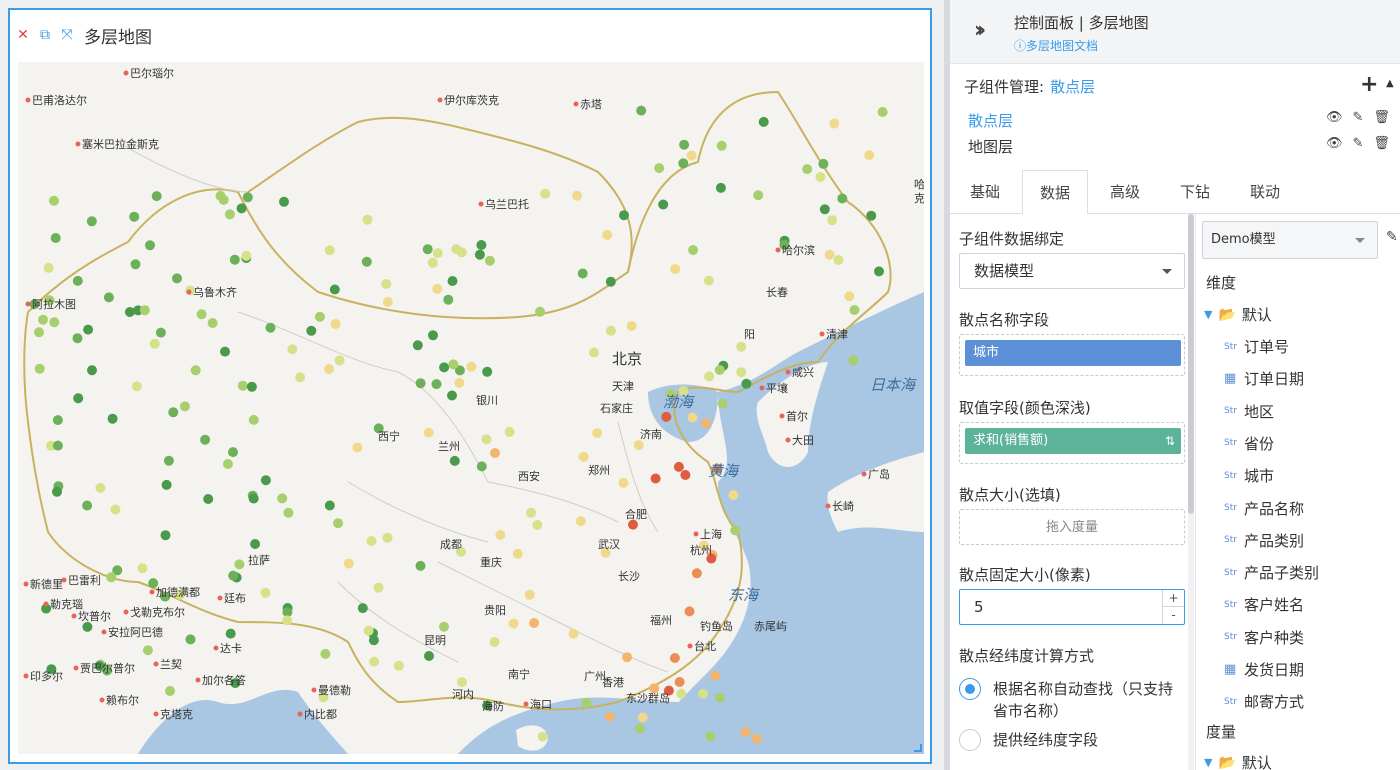 The height and width of the screenshot is (770, 1400). What do you see at coordinates (1390, 83) in the screenshot?
I see `collapse-up-icon: ▲` at bounding box center [1390, 83].